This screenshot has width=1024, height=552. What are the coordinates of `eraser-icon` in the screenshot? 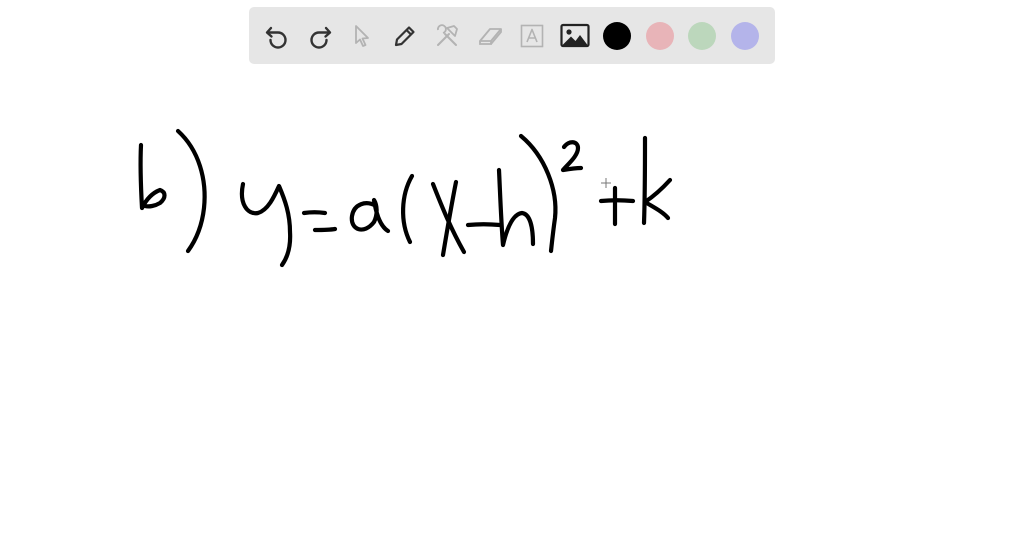 It's located at (490, 36).